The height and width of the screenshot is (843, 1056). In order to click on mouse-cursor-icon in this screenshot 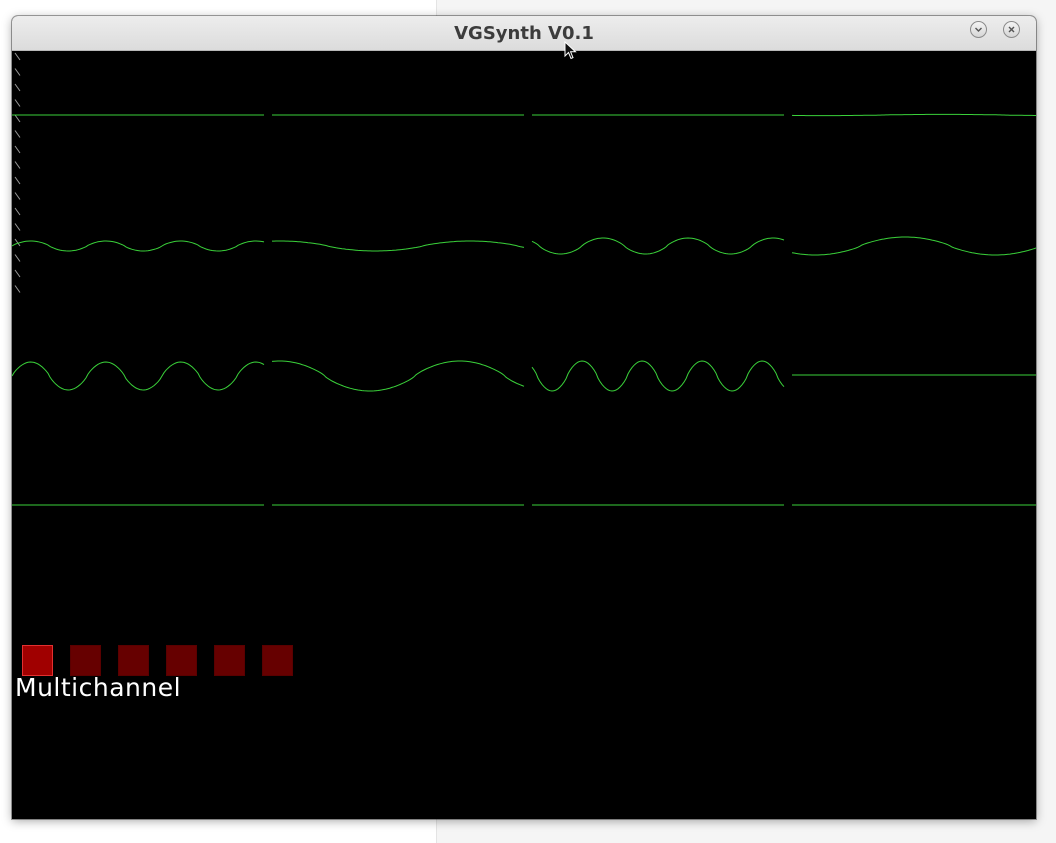, I will do `click(570, 50)`.